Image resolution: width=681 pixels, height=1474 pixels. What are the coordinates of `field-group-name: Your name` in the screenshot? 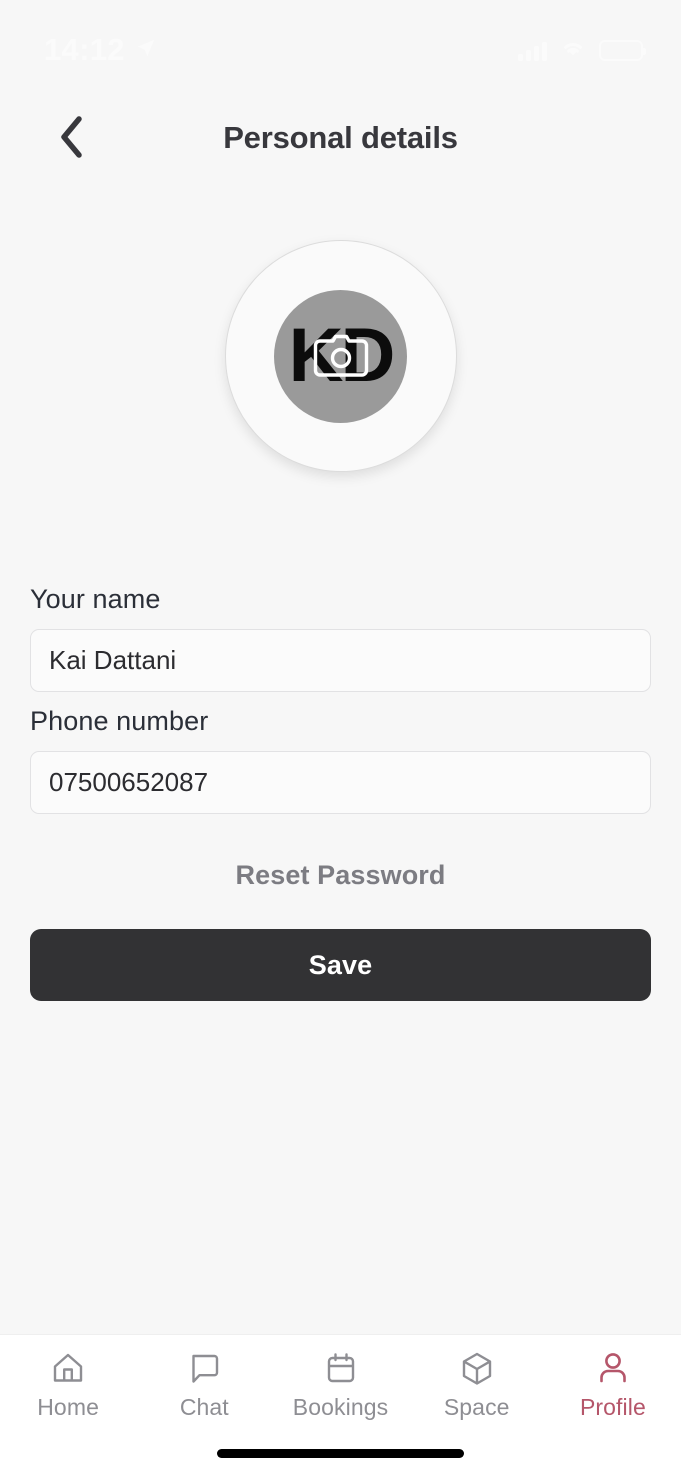 It's located at (340, 638).